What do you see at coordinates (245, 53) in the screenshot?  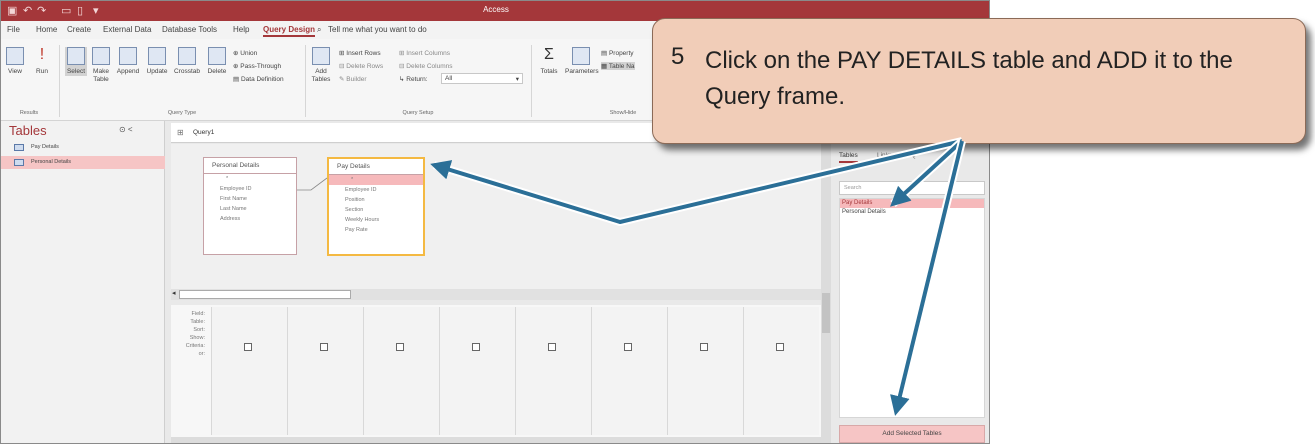 I see `union-button: ⊕ Union` at bounding box center [245, 53].